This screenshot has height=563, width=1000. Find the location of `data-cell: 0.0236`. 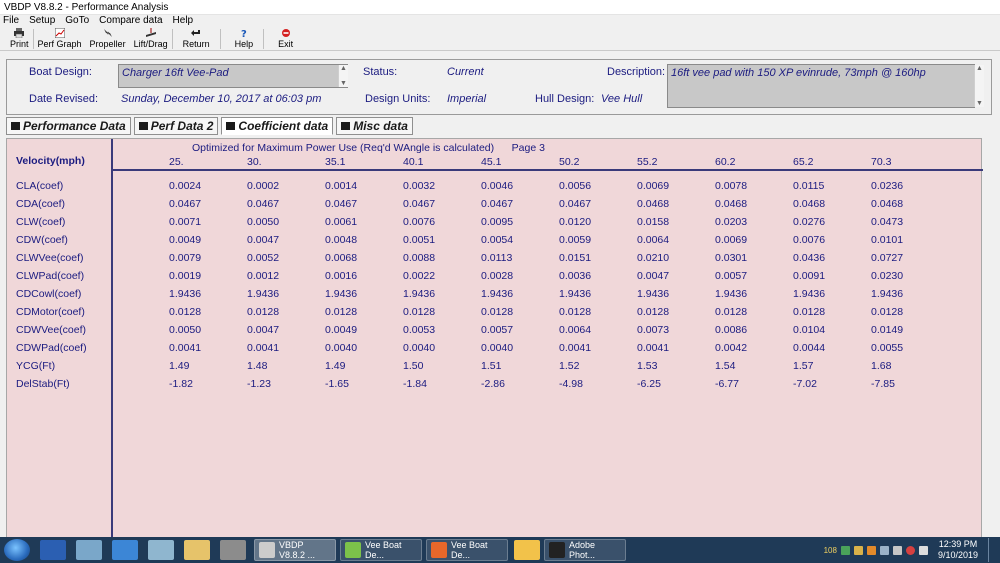

data-cell: 0.0236 is located at coordinates (887, 186).